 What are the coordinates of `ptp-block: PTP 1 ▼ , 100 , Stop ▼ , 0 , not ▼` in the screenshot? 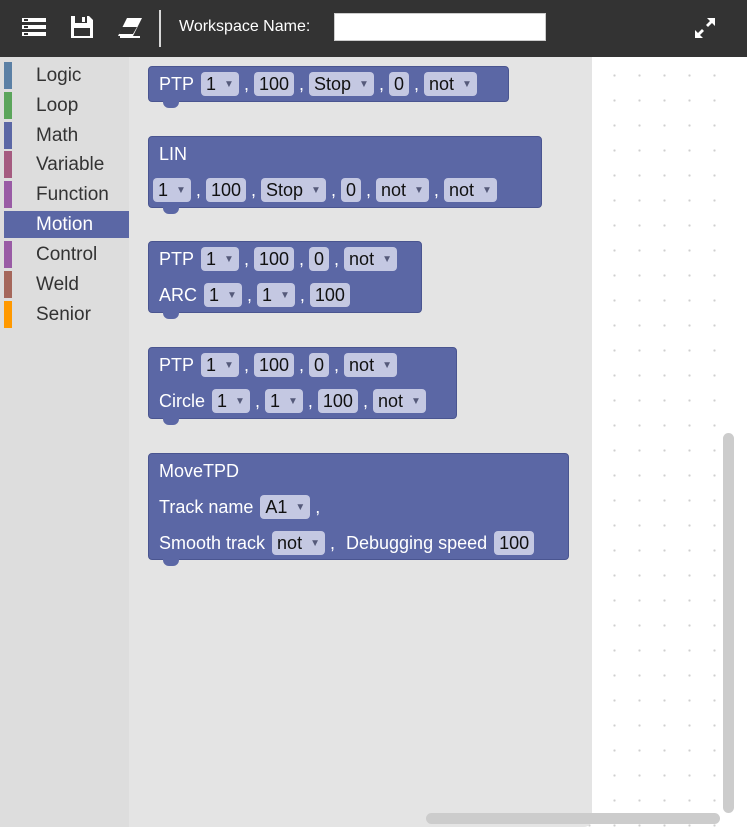 It's located at (328, 87).